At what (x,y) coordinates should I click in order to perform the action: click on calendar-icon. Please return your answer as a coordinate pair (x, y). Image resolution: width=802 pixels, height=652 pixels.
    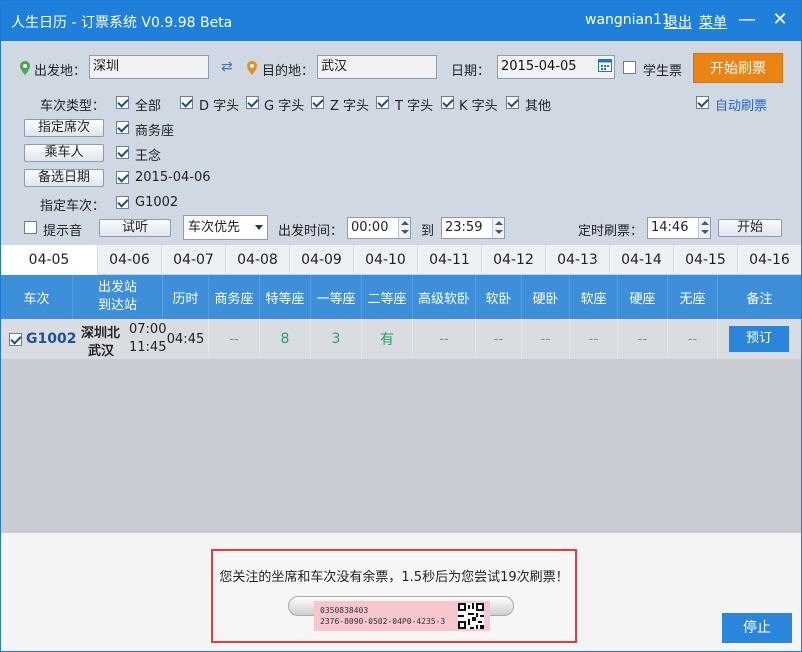
    Looking at the image, I should click on (605, 65).